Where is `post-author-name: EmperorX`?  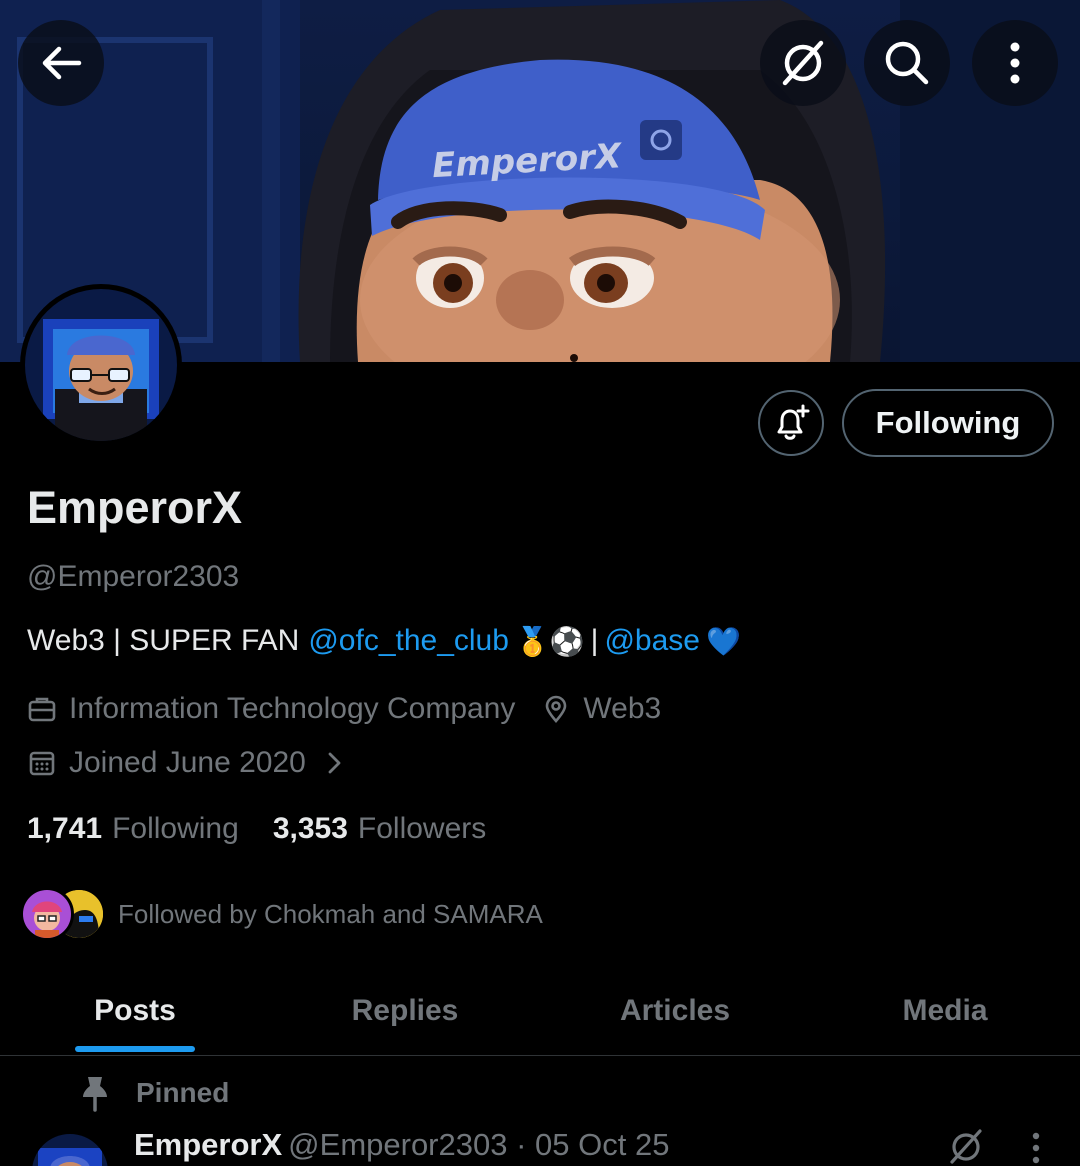
post-author-name: EmperorX is located at coordinates (208, 1144).